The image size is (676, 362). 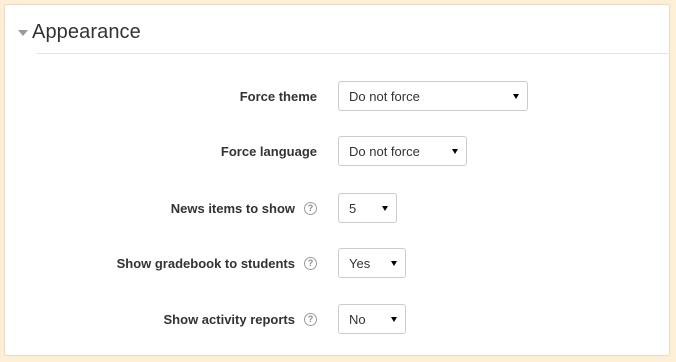 I want to click on show-activity-reports-value: No, so click(x=357, y=319).